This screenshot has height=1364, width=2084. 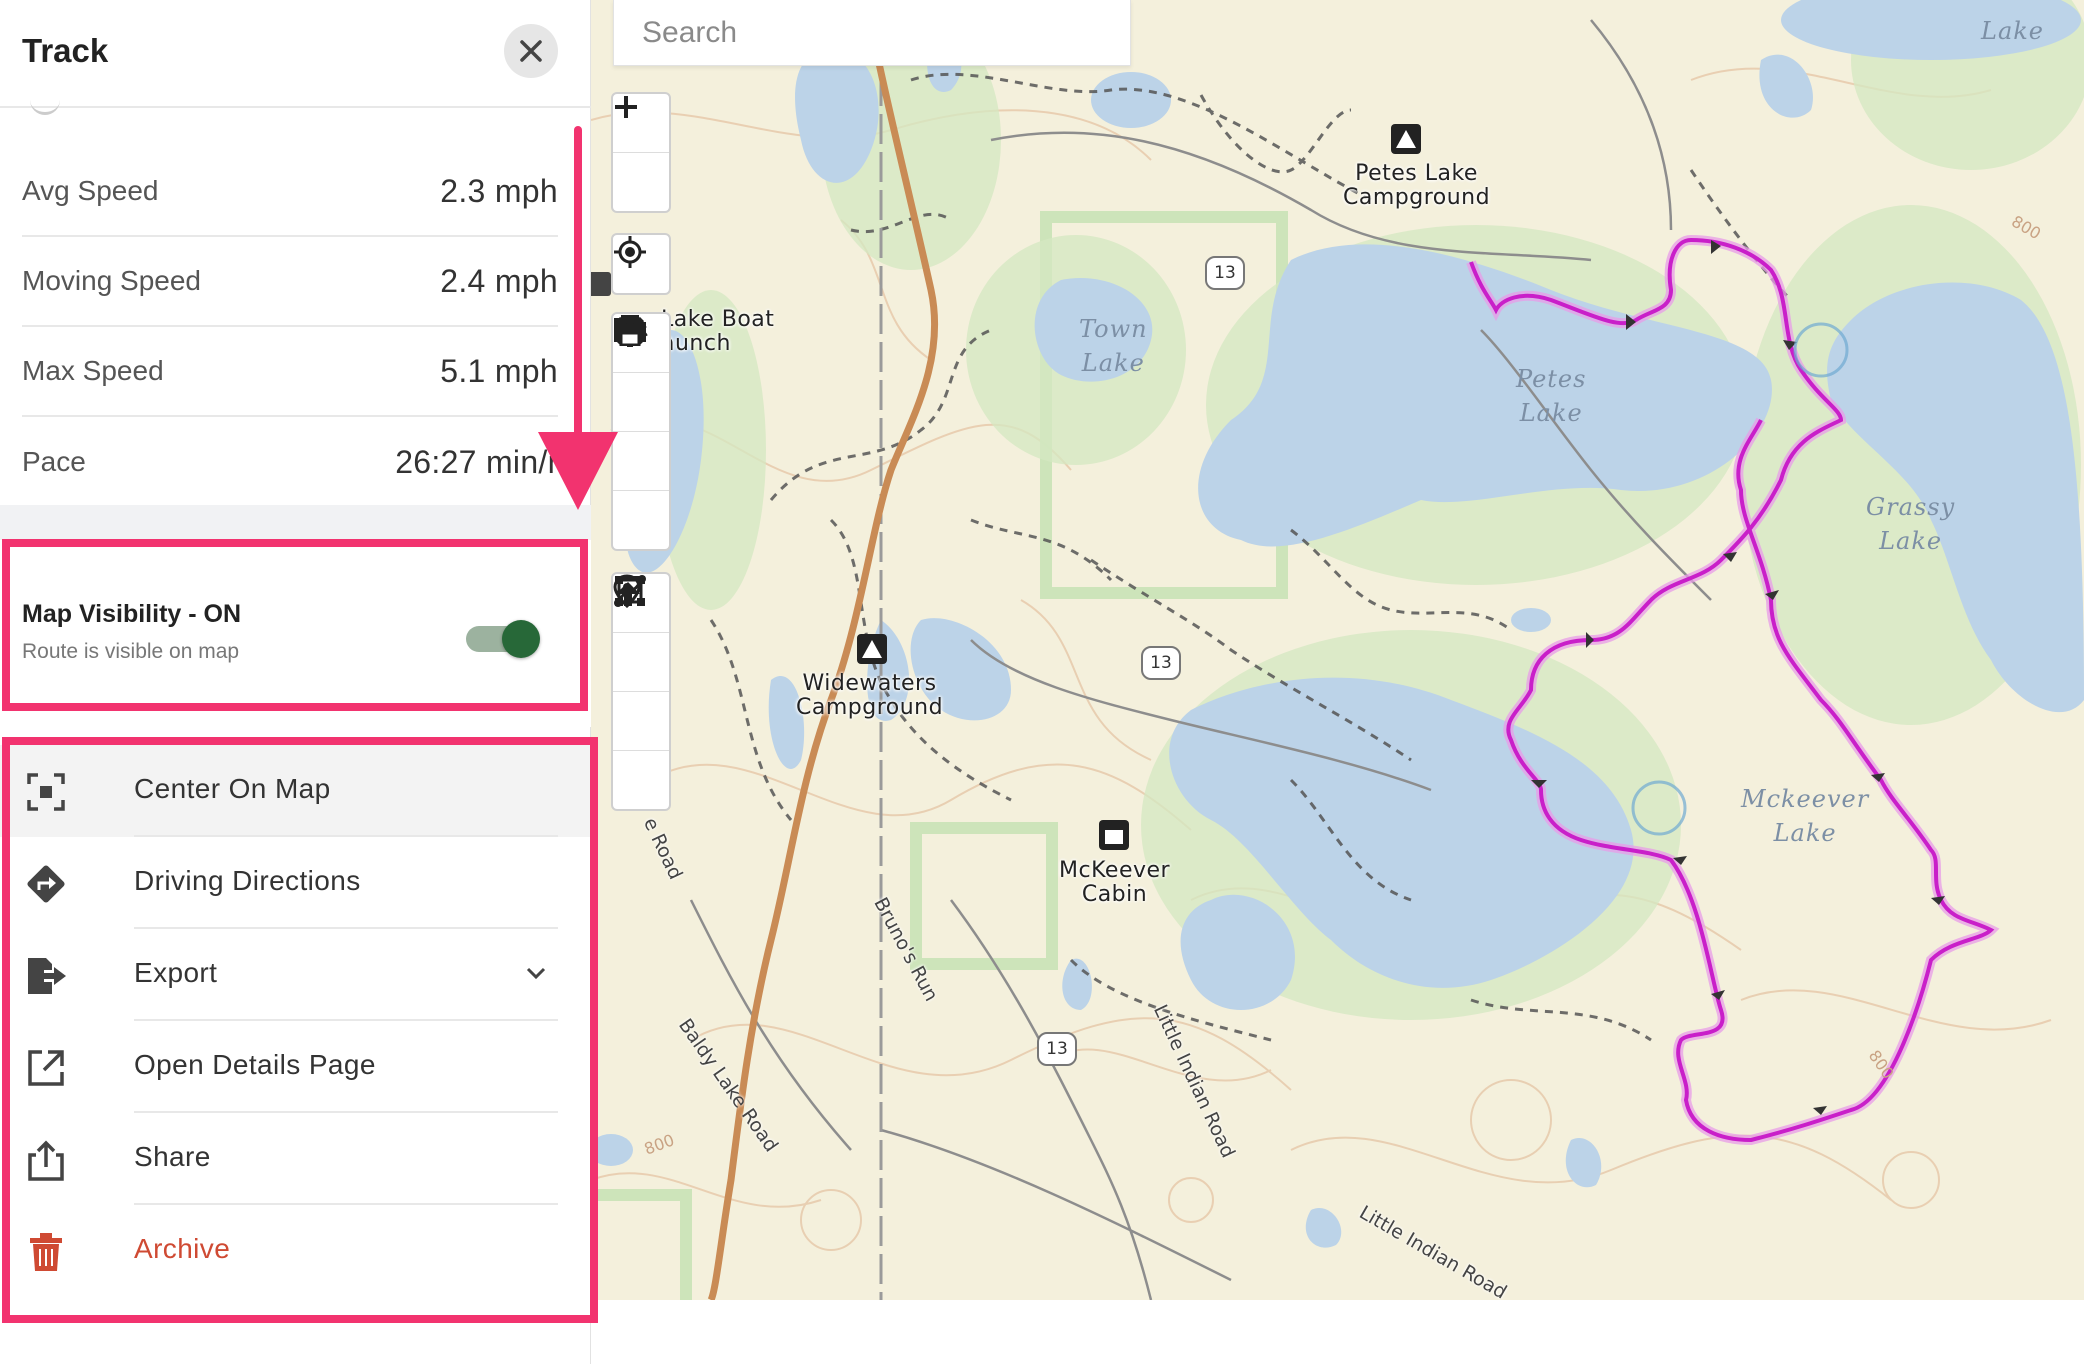 What do you see at coordinates (499, 370) in the screenshot?
I see `stat-value: 5.1 mph` at bounding box center [499, 370].